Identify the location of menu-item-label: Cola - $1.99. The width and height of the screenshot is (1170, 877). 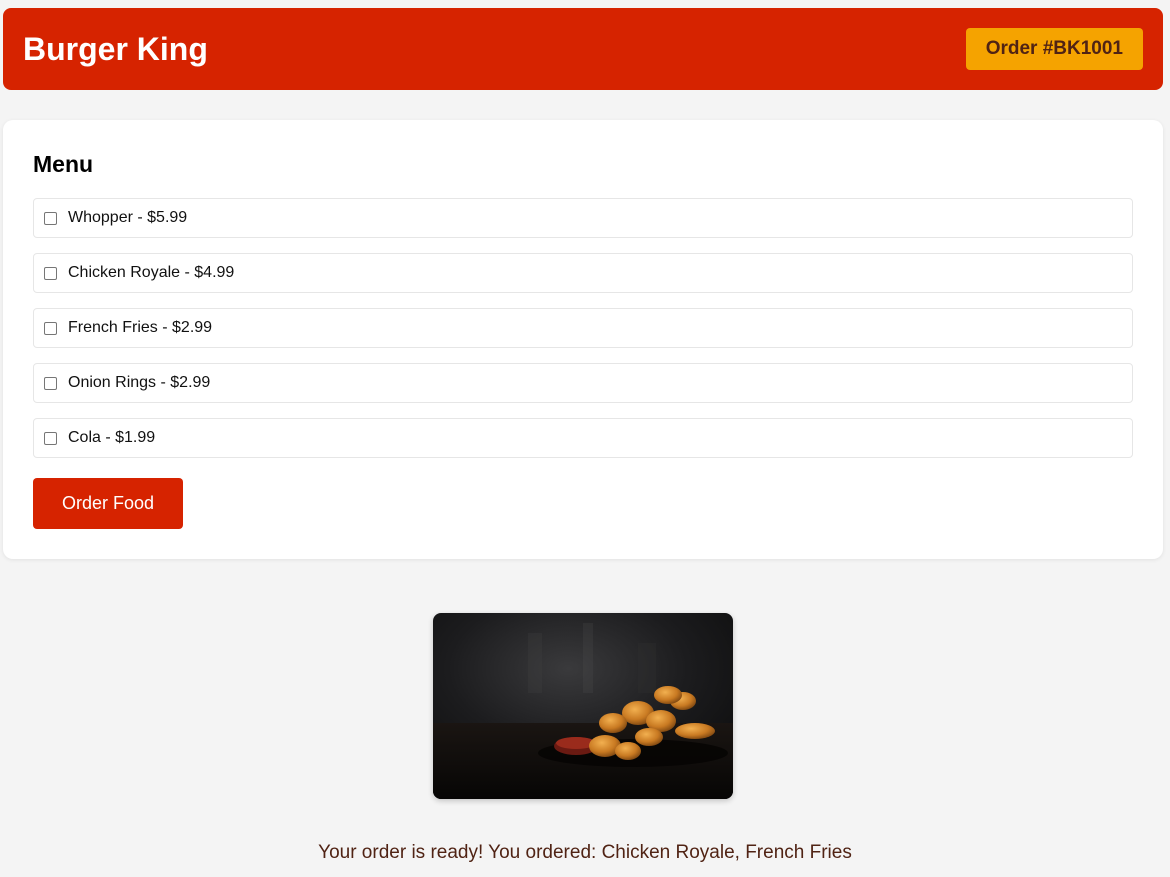
(112, 437).